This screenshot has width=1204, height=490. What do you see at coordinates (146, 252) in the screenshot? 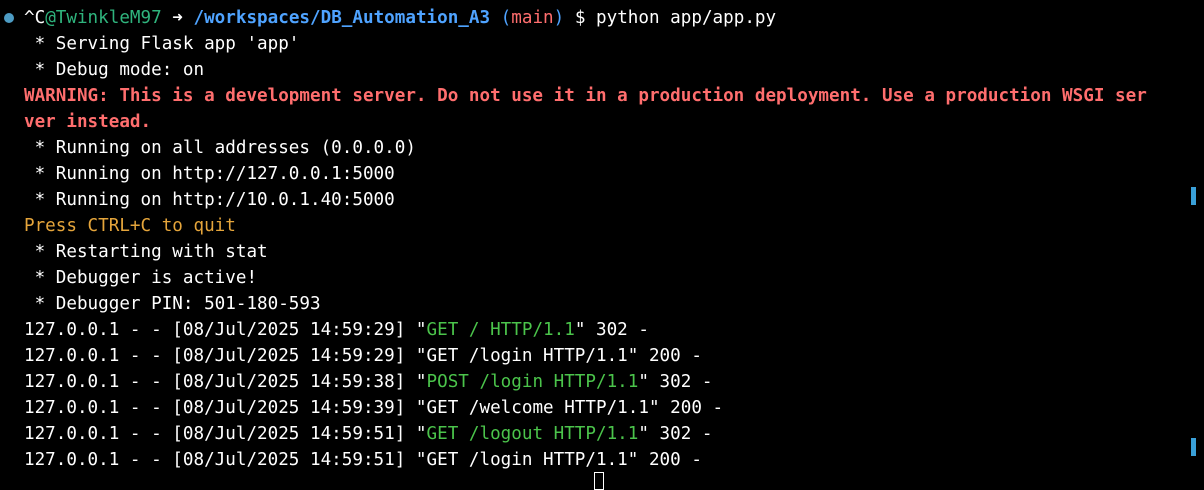
I see `output-line: * Restarting with stat` at bounding box center [146, 252].